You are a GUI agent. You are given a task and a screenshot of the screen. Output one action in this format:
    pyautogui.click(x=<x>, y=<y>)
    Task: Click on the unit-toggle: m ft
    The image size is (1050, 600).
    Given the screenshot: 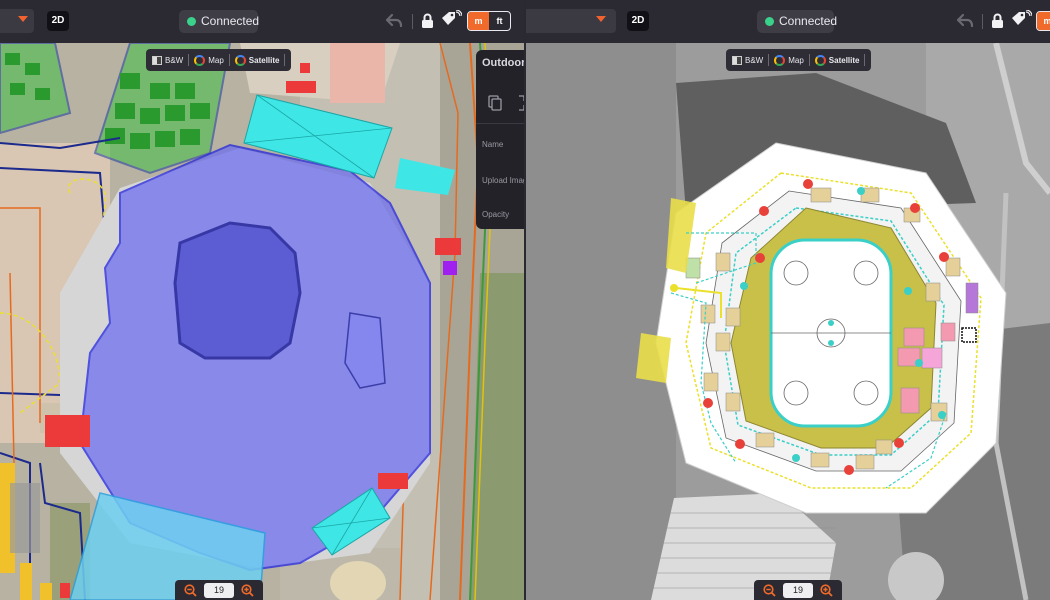 What is the action you would take?
    pyautogui.click(x=489, y=21)
    